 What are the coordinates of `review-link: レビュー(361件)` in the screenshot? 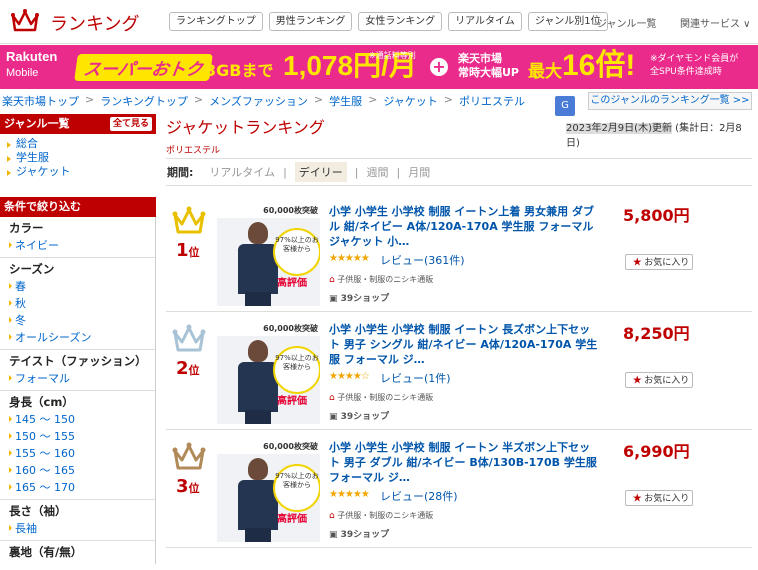 It's located at (422, 260).